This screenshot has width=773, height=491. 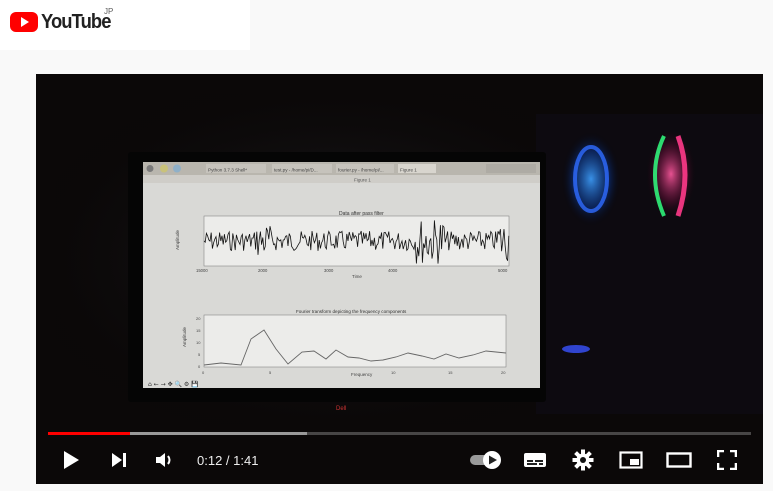 What do you see at coordinates (357, 276) in the screenshot?
I see `plot1-xlabel: Time` at bounding box center [357, 276].